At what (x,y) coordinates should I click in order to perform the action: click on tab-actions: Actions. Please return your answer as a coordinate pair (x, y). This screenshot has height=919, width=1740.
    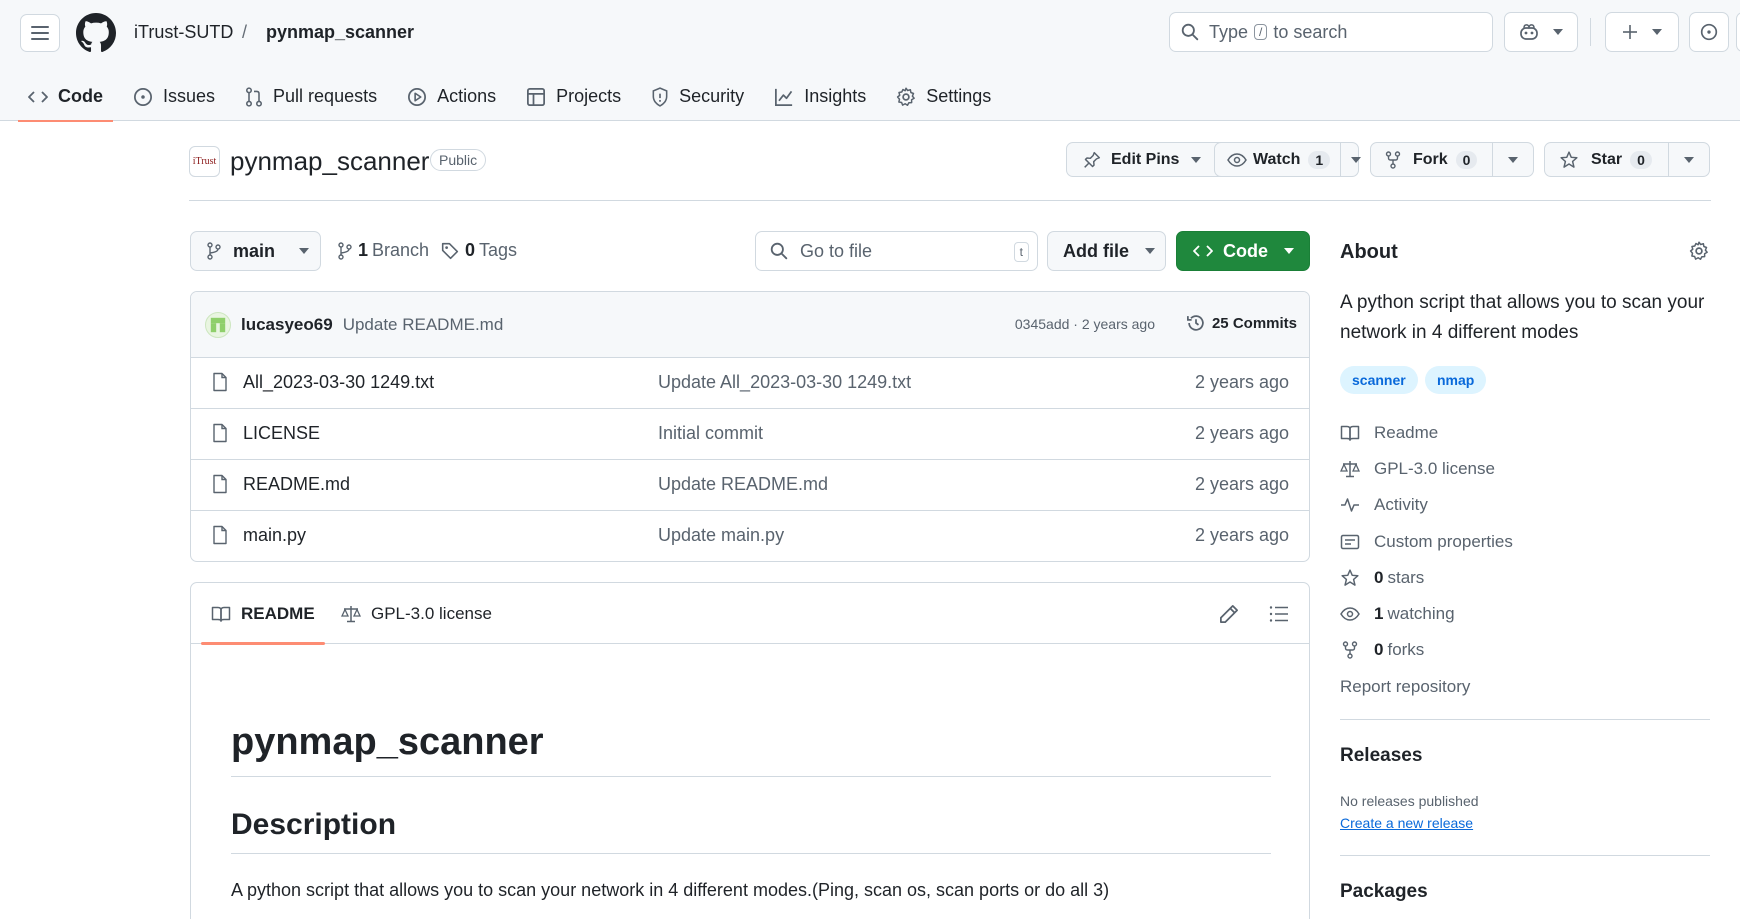
    Looking at the image, I should click on (451, 96).